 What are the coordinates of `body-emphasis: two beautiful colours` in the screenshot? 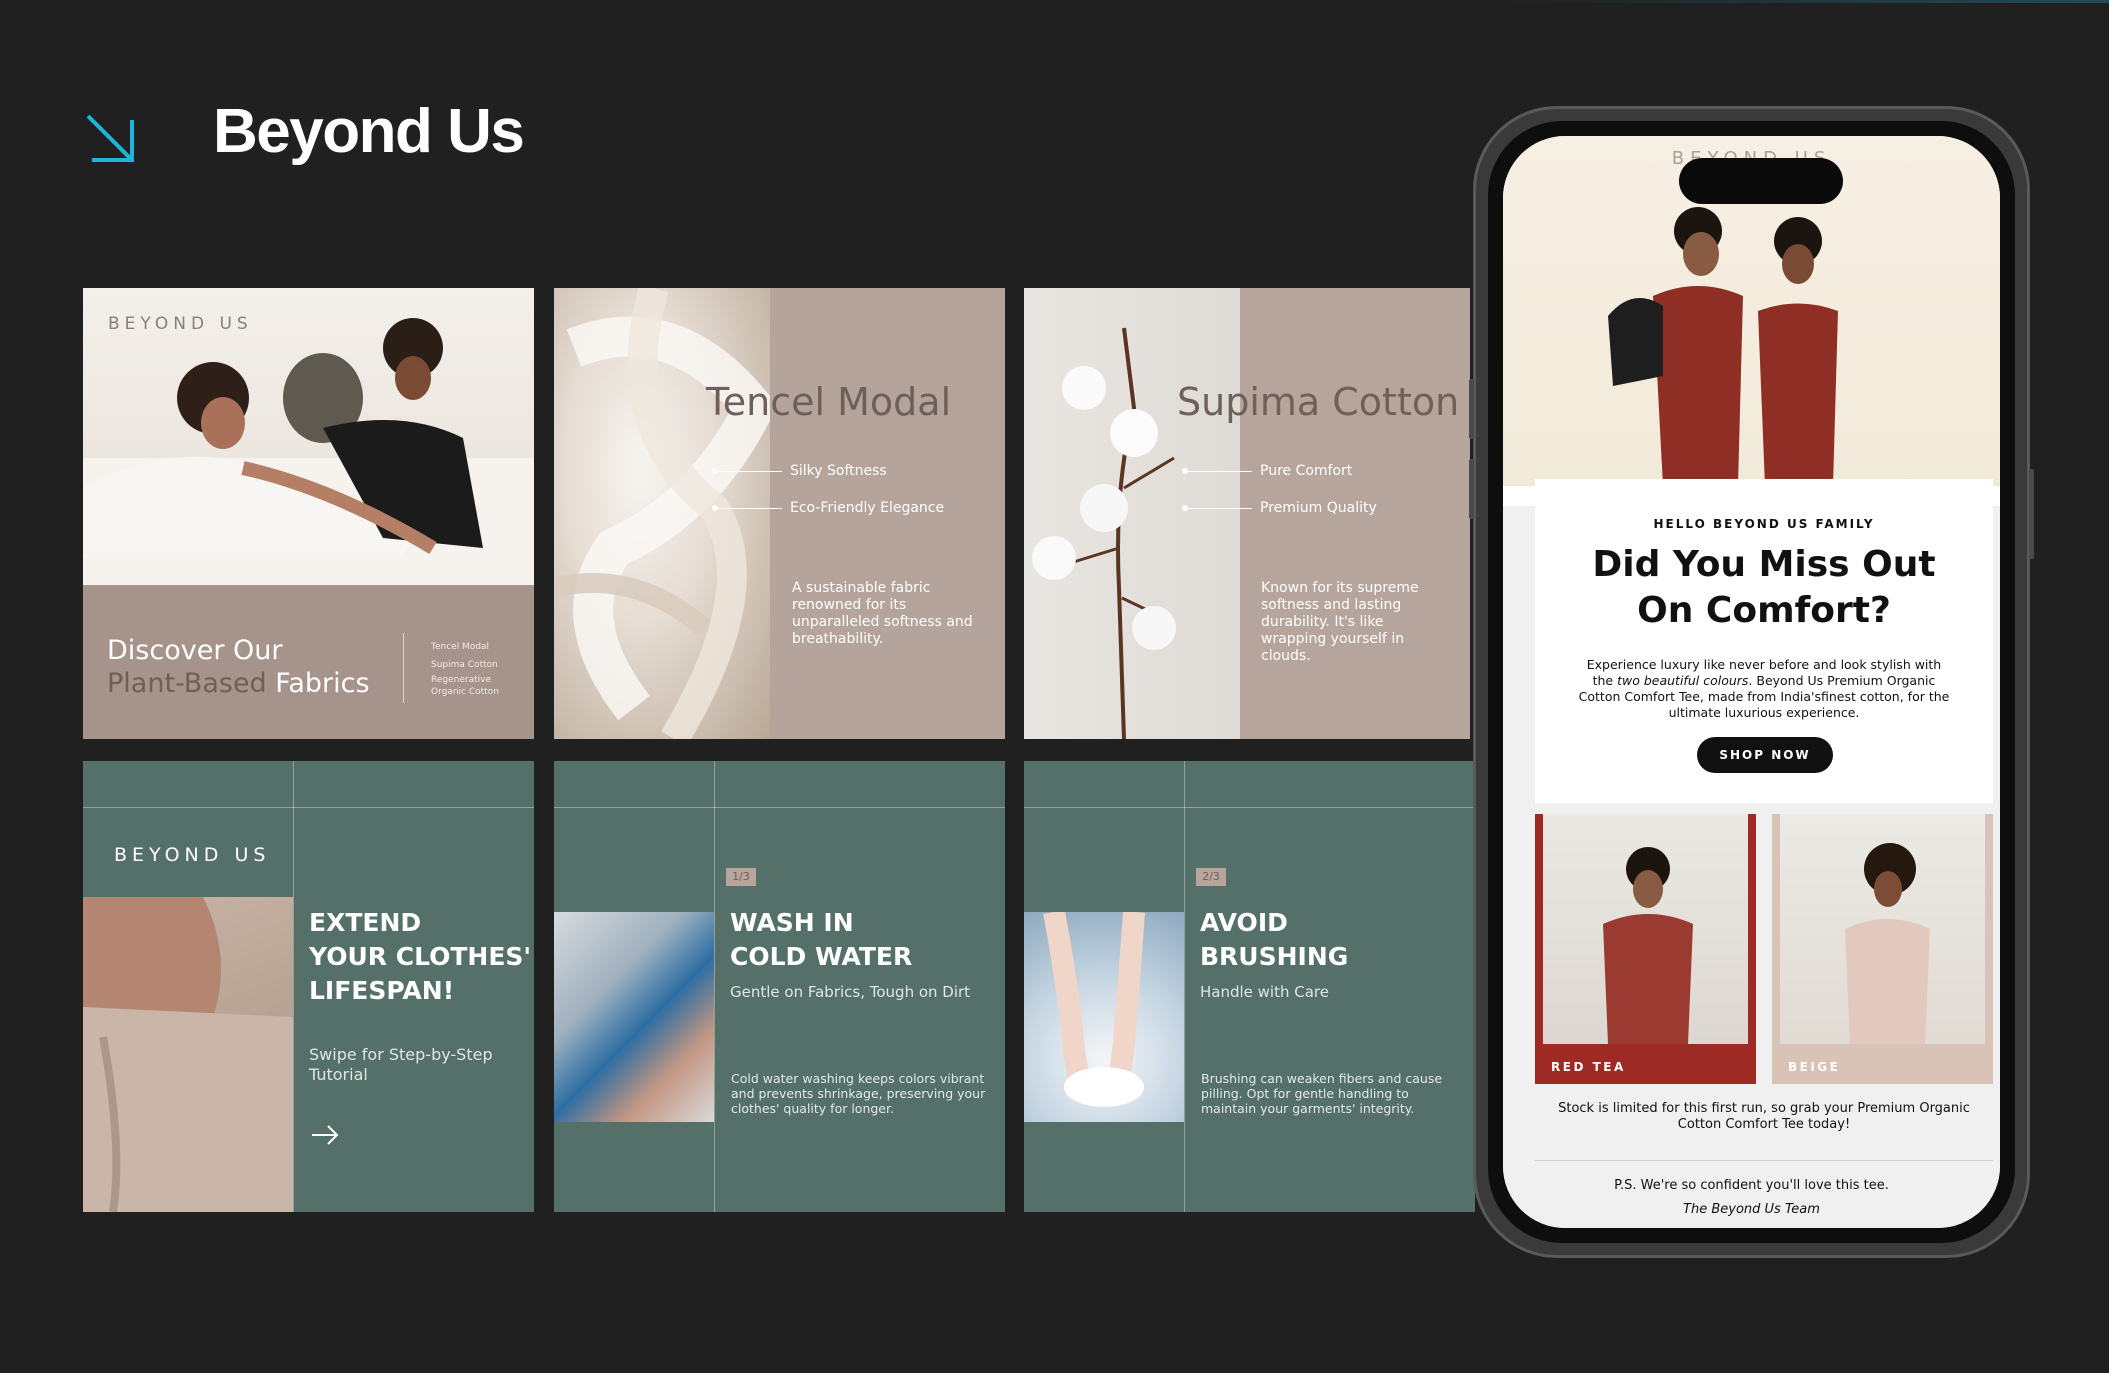 It's located at (1683, 680).